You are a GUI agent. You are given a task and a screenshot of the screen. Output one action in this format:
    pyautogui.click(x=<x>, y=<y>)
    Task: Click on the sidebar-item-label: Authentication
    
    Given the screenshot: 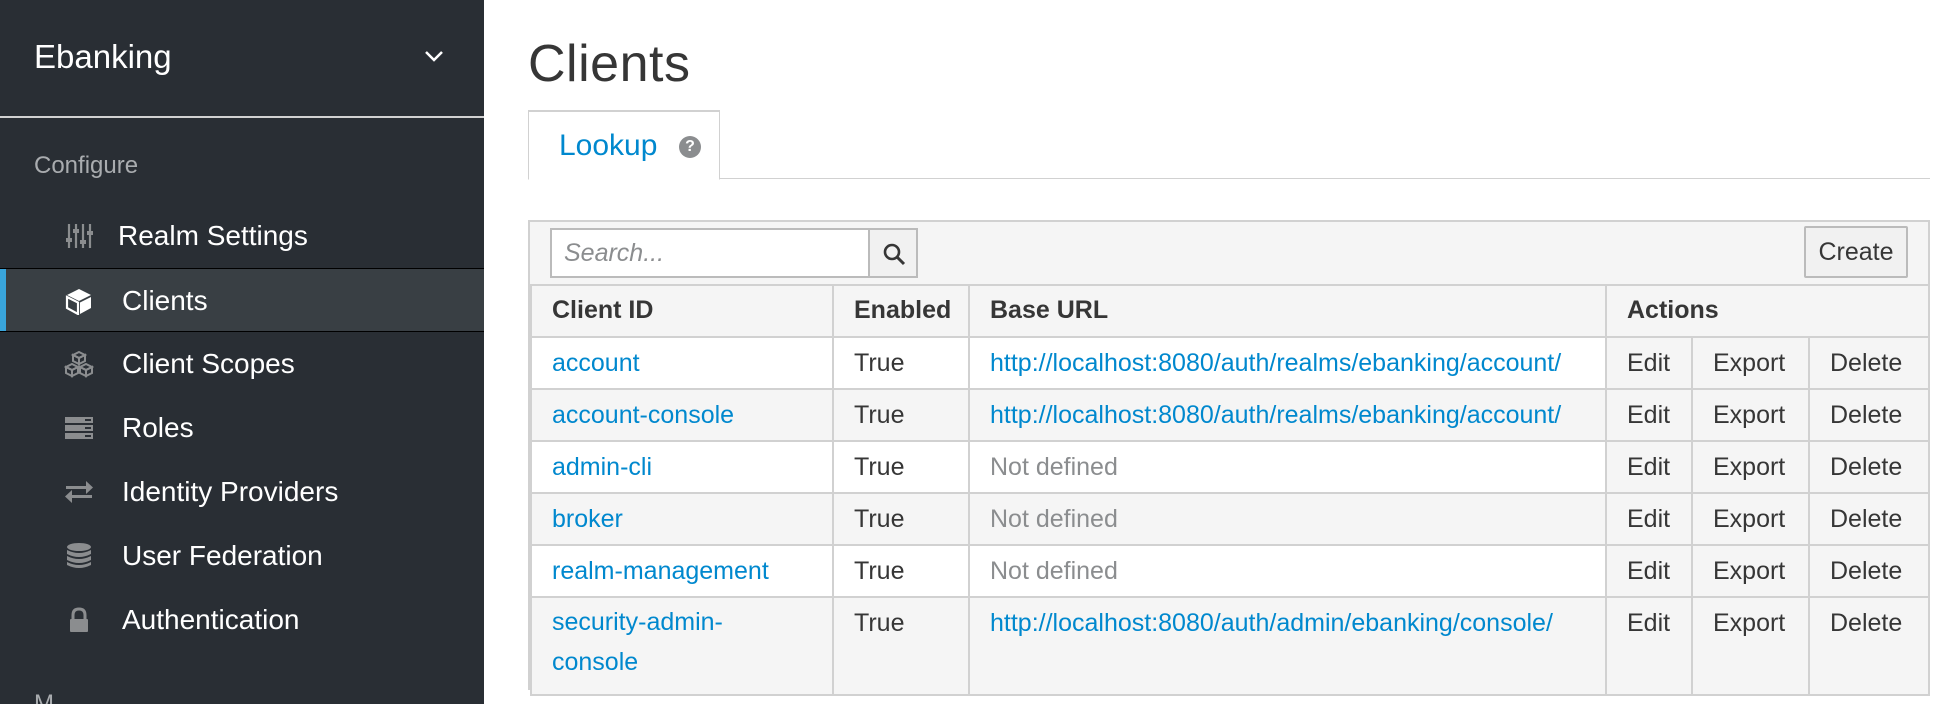 What is the action you would take?
    pyautogui.click(x=211, y=619)
    